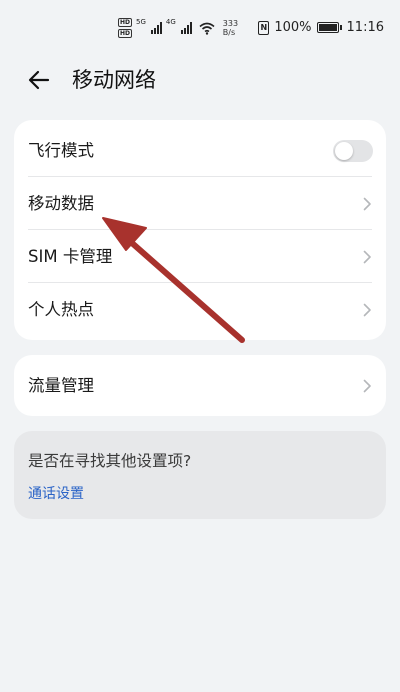  I want to click on suggestion-question: 是否在寻找其他设置项?, so click(110, 461).